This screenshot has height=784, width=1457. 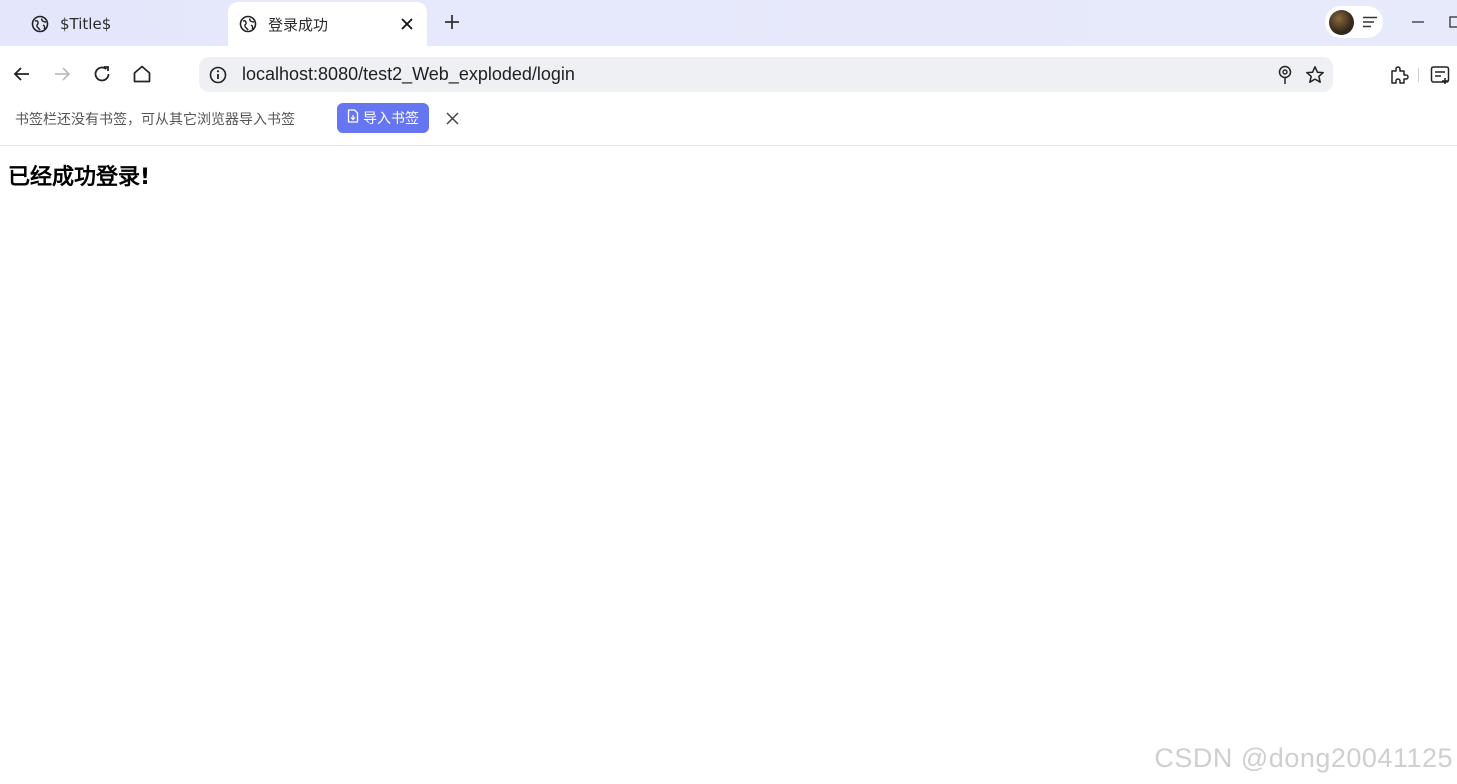 I want to click on maximize-button, so click(x=1451, y=22).